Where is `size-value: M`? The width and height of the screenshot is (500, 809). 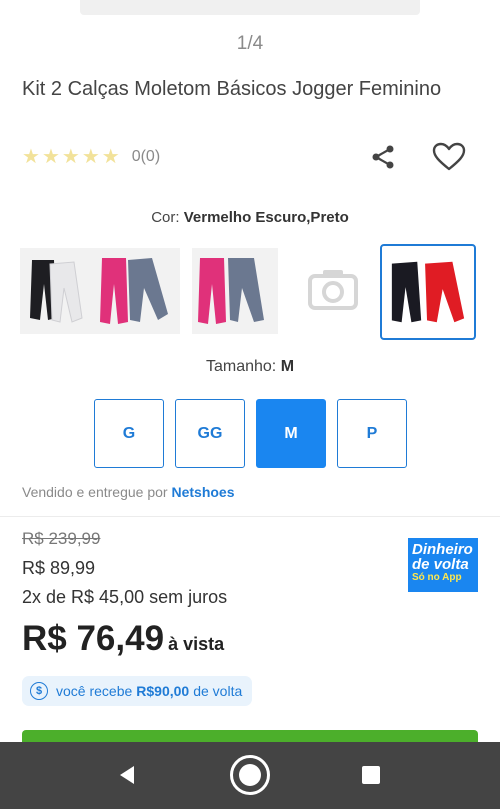 size-value: M is located at coordinates (287, 366).